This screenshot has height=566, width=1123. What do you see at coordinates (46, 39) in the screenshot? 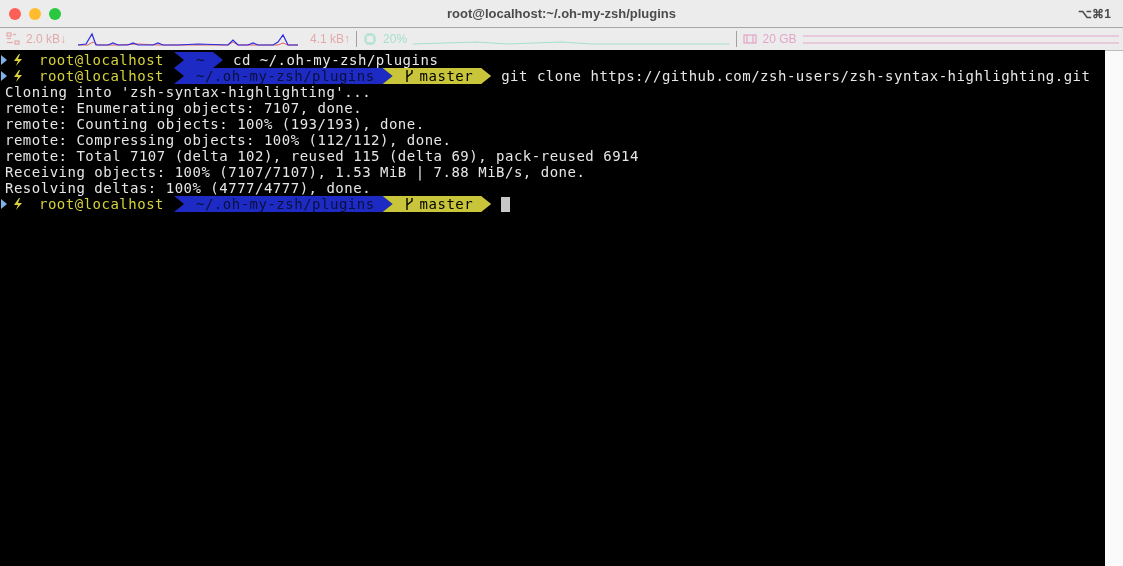
I see `download-rate: 2.0 kB↓` at bounding box center [46, 39].